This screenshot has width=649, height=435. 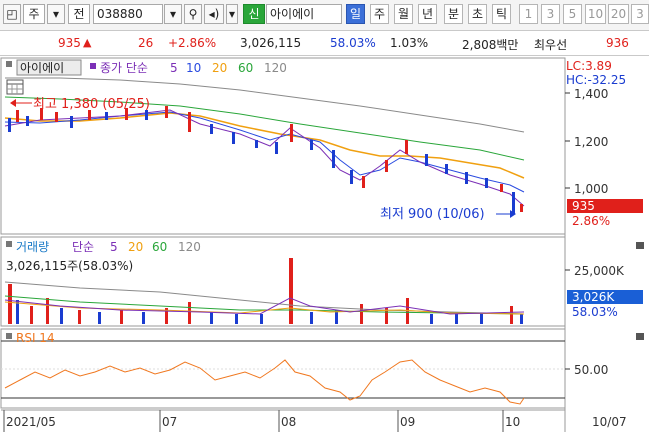 I want to click on volume-summary: 3,026,115주(58.03%), so click(x=69, y=266).